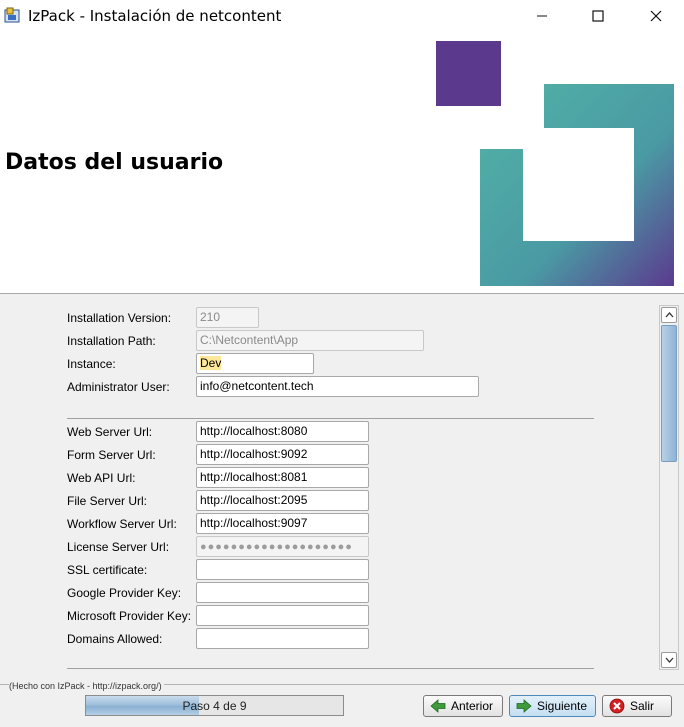 The image size is (684, 727). Describe the element at coordinates (555, 163) in the screenshot. I see `netcontent-logo` at that location.